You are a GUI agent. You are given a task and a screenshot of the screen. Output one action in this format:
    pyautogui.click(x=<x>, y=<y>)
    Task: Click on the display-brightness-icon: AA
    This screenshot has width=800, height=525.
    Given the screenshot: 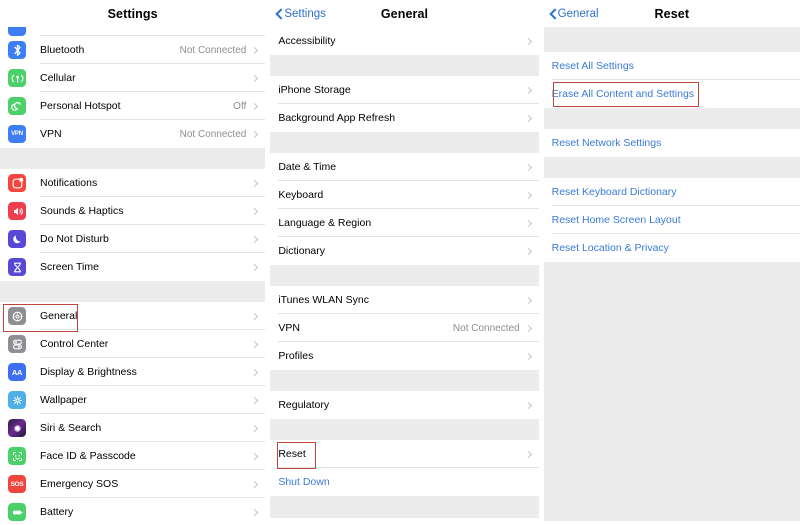 What is the action you would take?
    pyautogui.click(x=17, y=372)
    